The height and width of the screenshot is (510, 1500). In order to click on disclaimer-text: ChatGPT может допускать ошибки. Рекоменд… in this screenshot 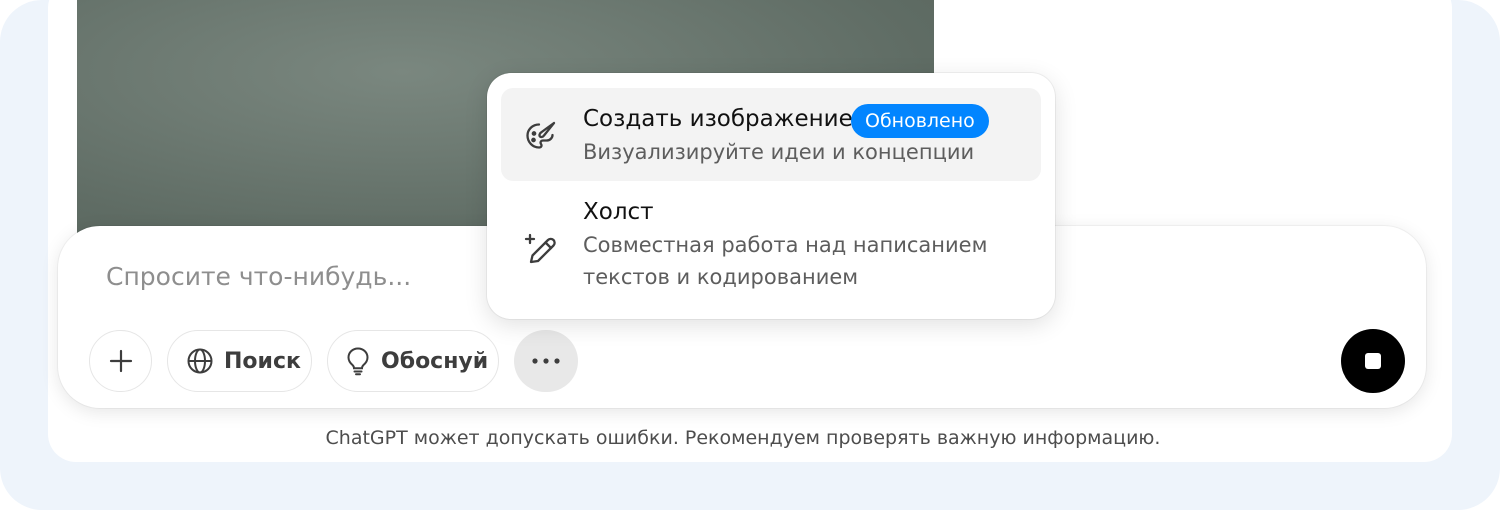, I will do `click(743, 438)`.